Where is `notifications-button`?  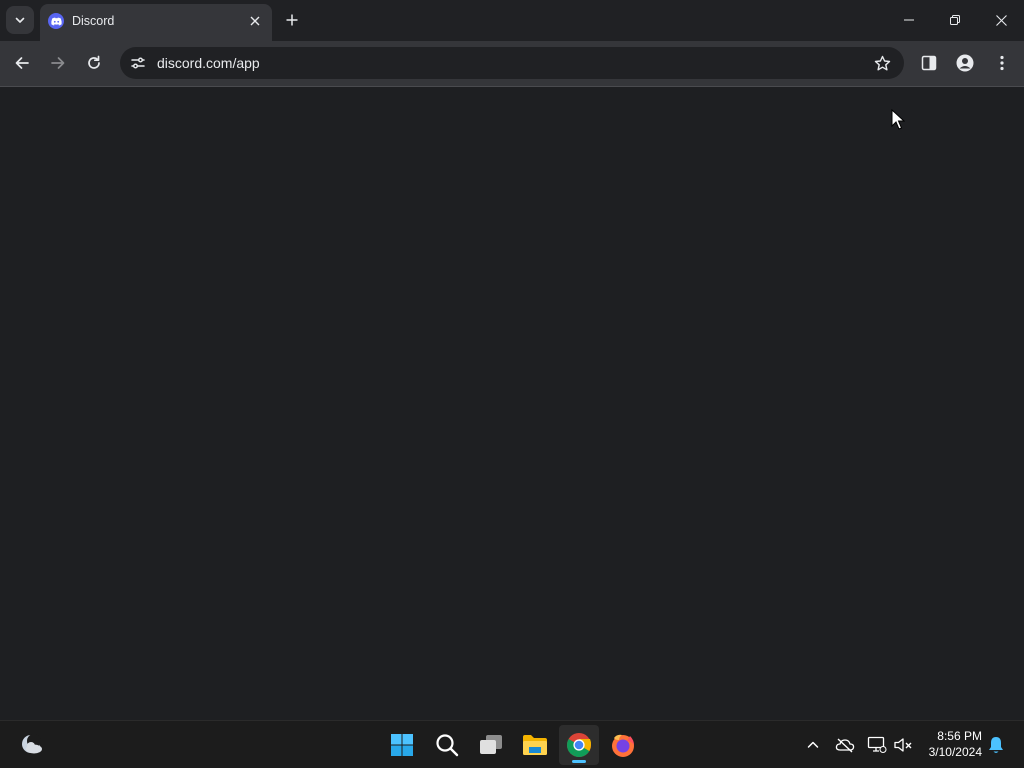 notifications-button is located at coordinates (996, 745).